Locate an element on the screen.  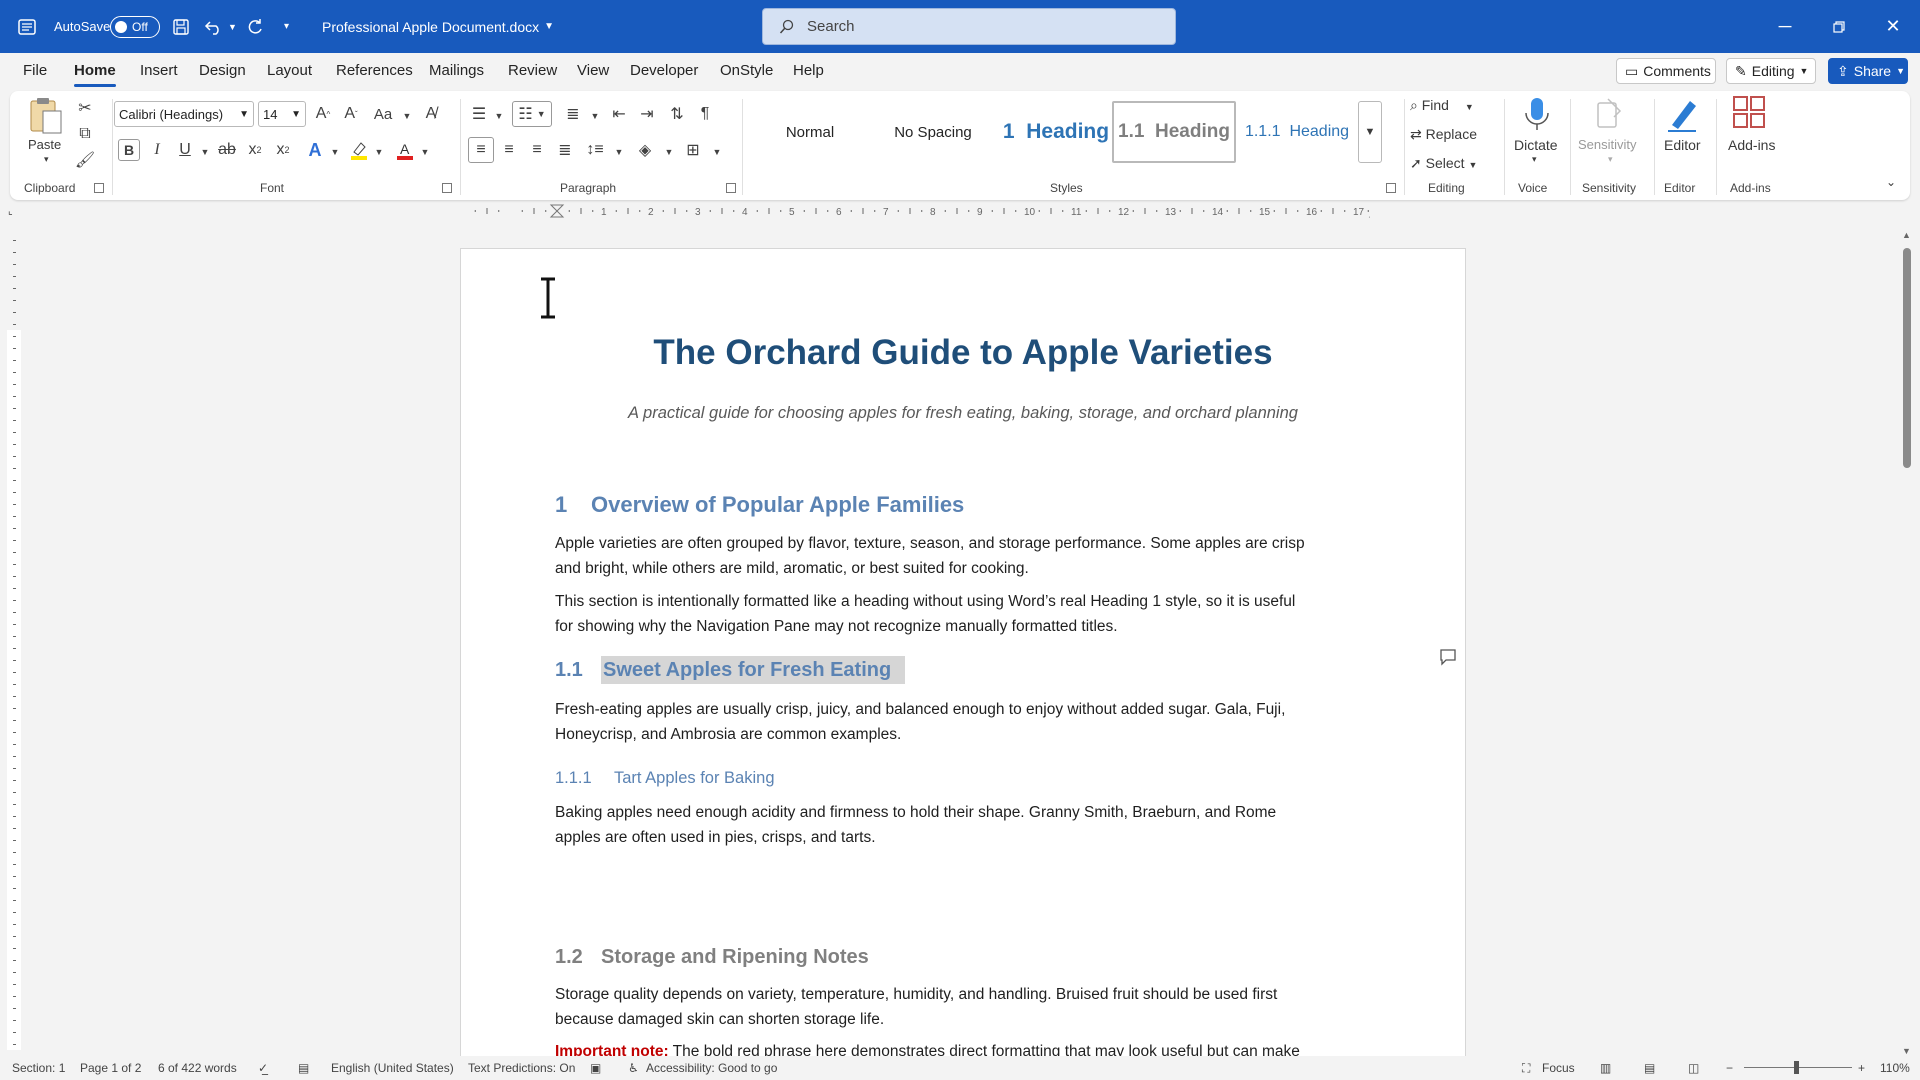
document-name: Professional Apple Document.docx ▼ is located at coordinates (438, 26).